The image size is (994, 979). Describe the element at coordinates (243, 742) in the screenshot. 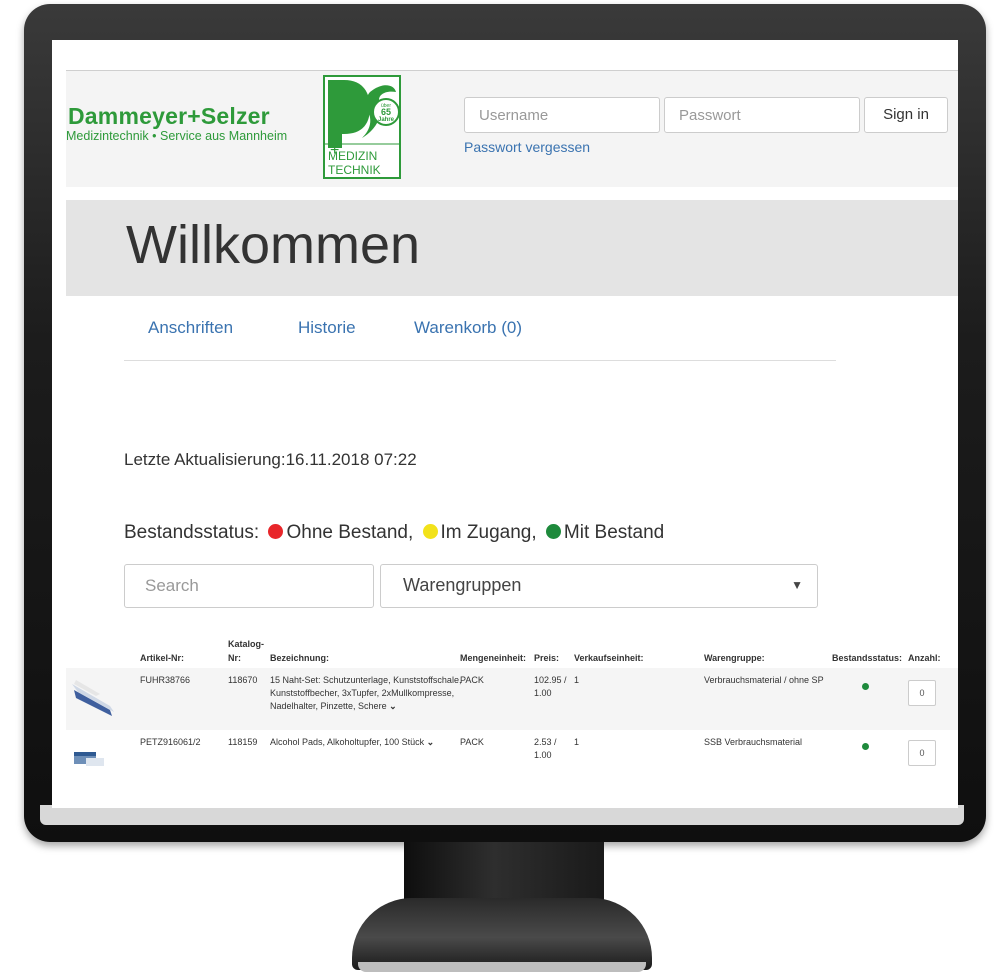

I see `cell-katalog: 118159` at that location.